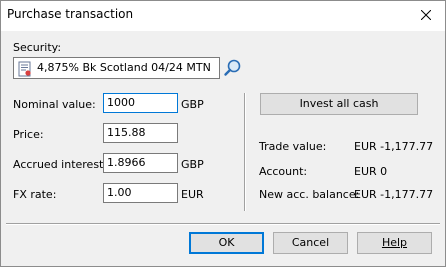 The image size is (446, 267). I want to click on invest-all-cash-button: Invest all cash, so click(339, 104).